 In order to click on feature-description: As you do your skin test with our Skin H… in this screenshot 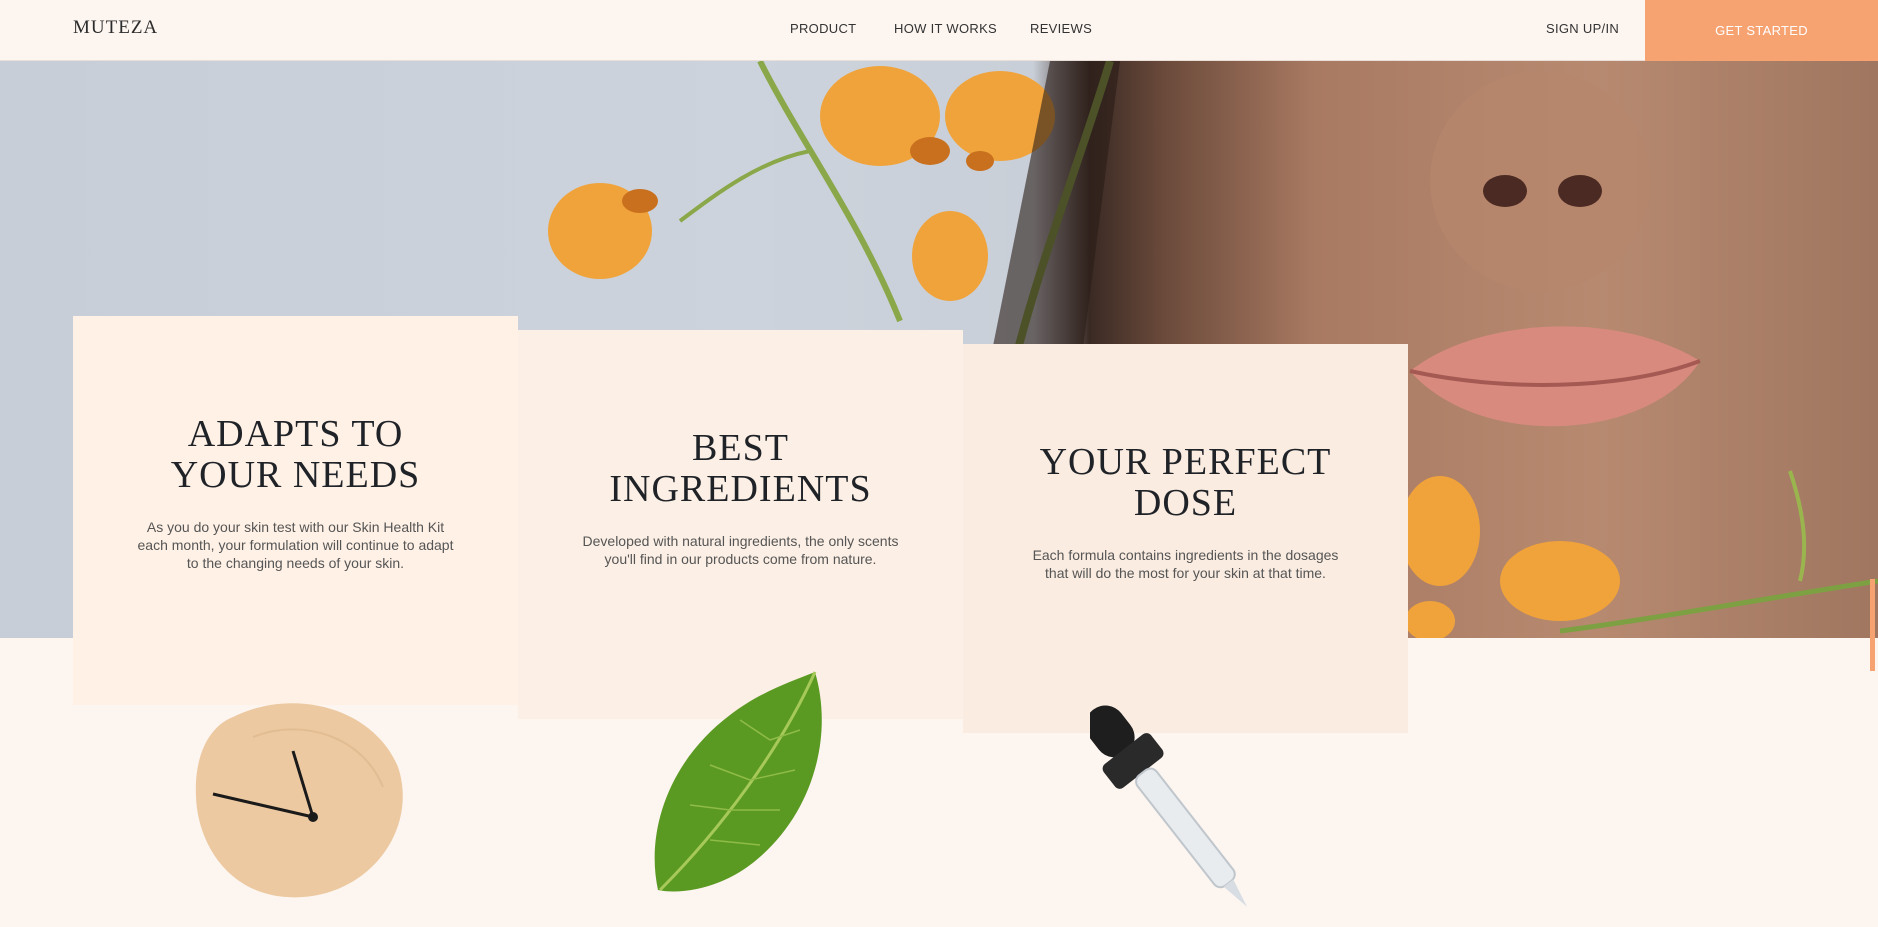, I will do `click(295, 545)`.